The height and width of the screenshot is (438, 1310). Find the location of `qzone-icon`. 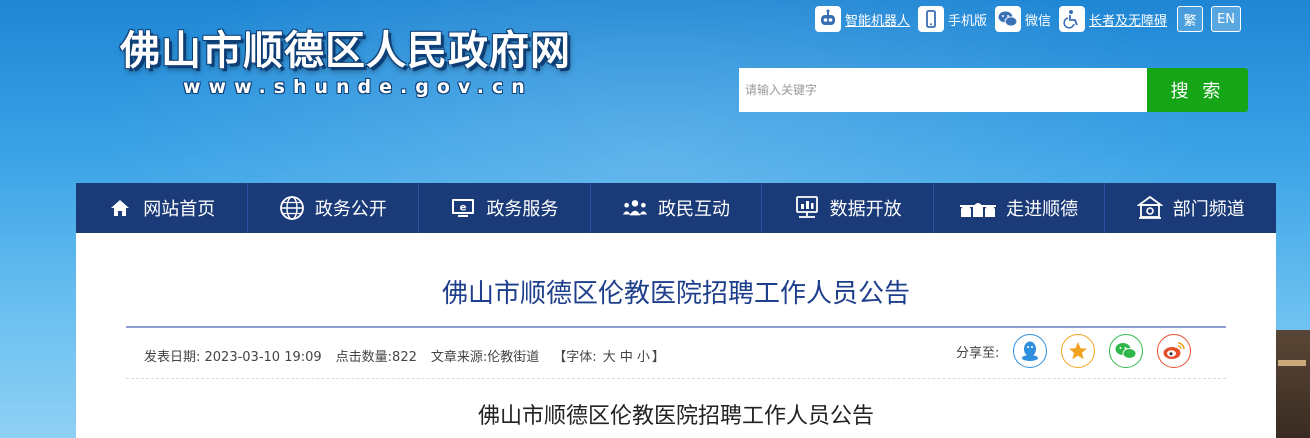

qzone-icon is located at coordinates (1078, 351).